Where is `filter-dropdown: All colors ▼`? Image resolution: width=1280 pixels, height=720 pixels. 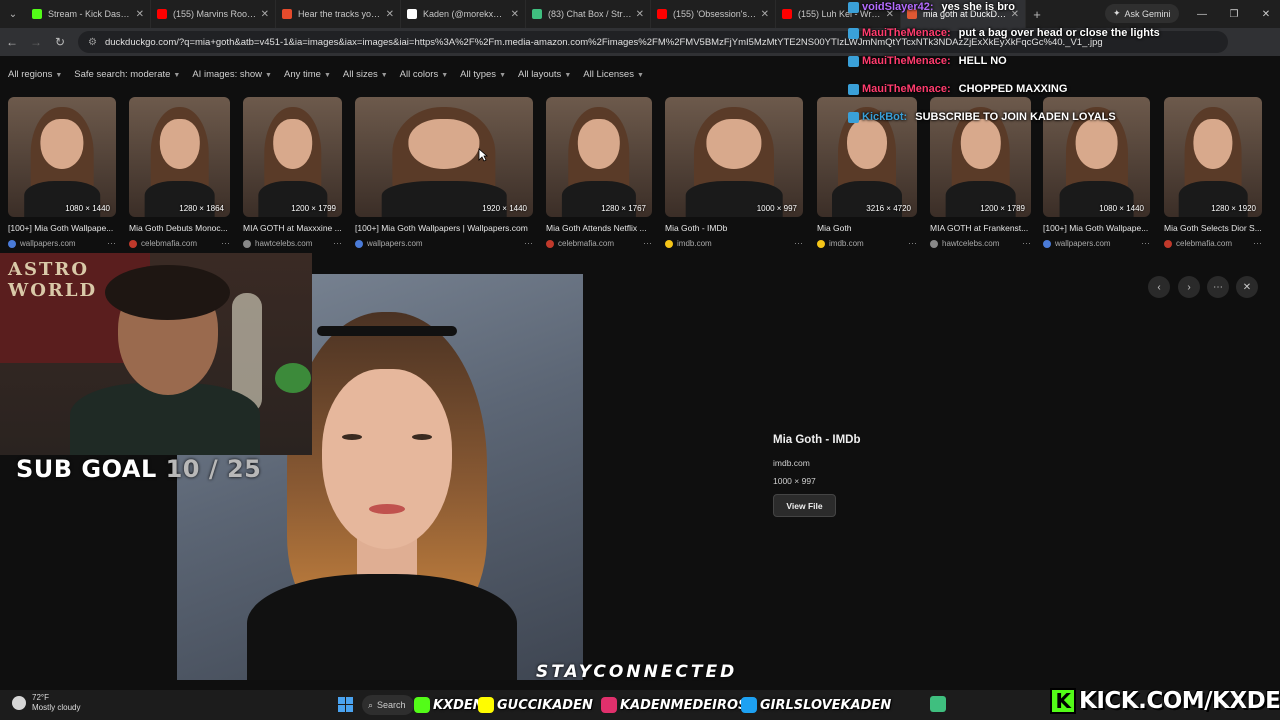 filter-dropdown: All colors ▼ is located at coordinates (424, 74).